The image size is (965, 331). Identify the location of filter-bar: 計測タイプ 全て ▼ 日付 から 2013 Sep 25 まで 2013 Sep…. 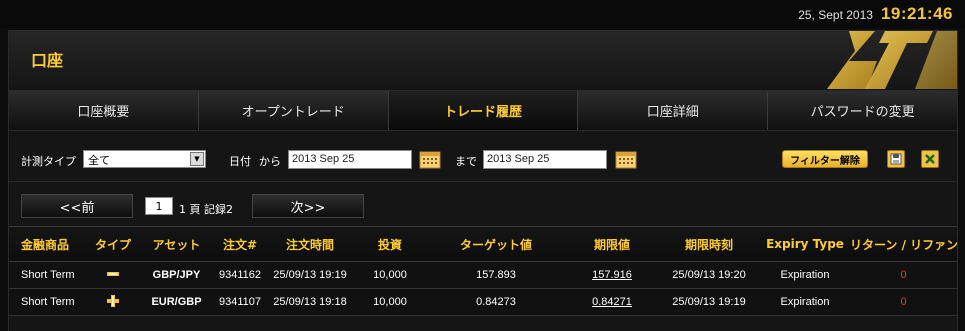
(483, 157).